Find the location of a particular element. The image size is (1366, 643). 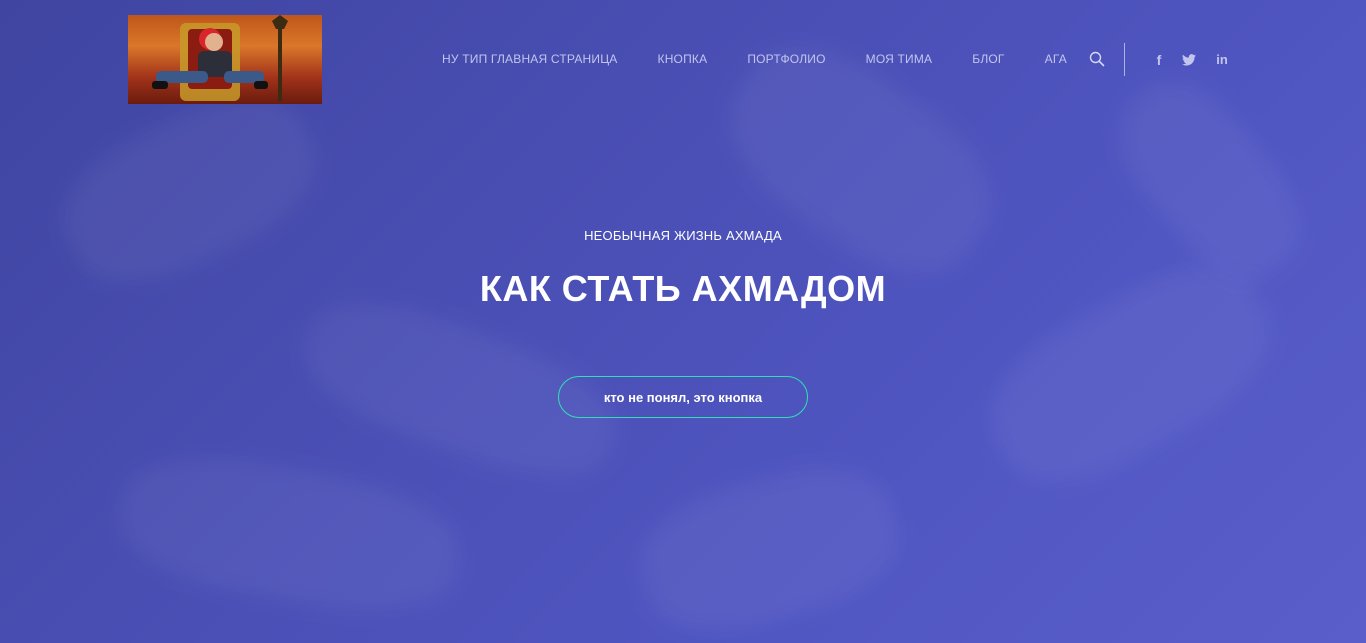

nav-item-blog: БЛОГ is located at coordinates (988, 59).